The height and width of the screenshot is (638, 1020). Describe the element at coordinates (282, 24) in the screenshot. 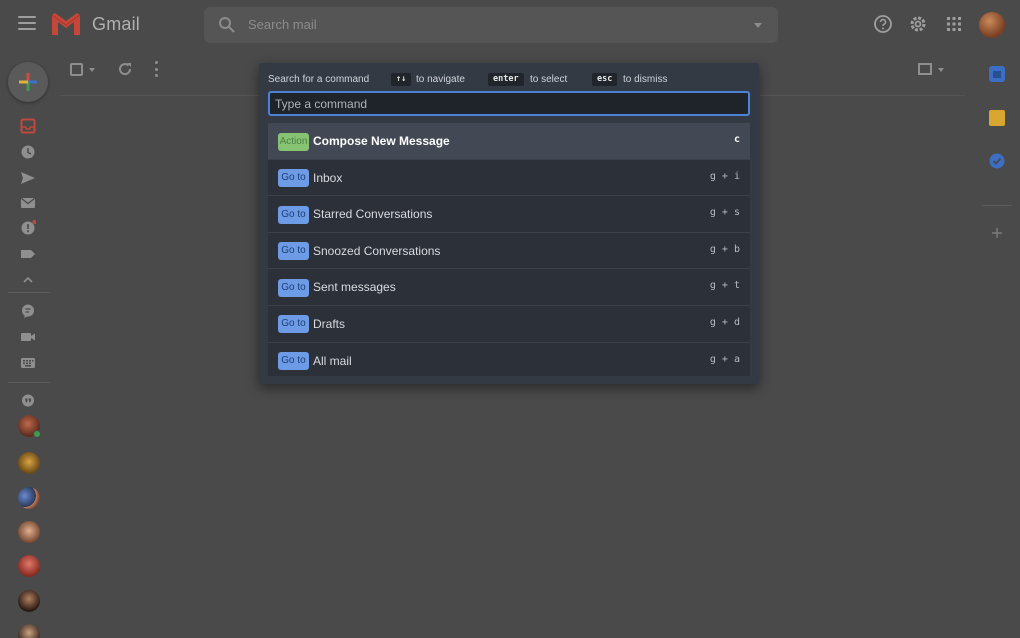

I see `search-input: Search mail` at that location.